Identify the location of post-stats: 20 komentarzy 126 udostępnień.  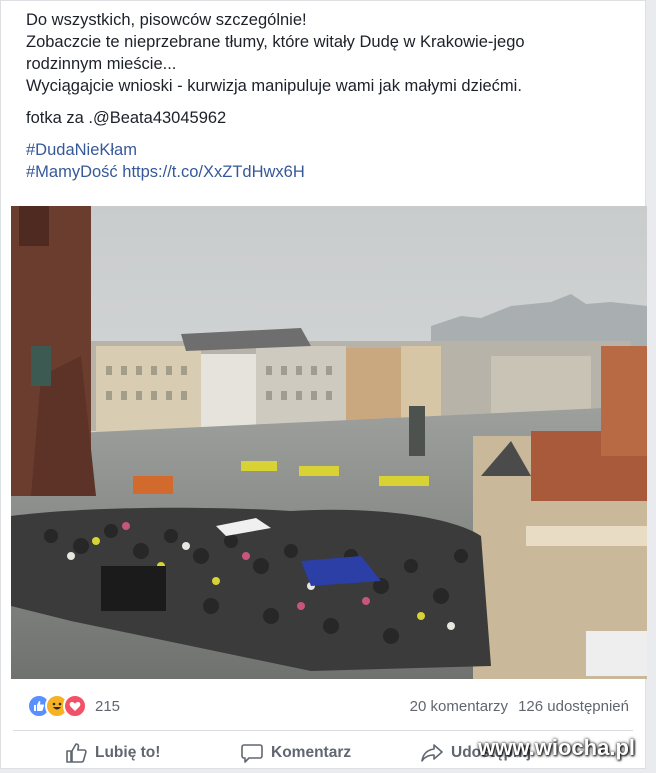
(519, 706).